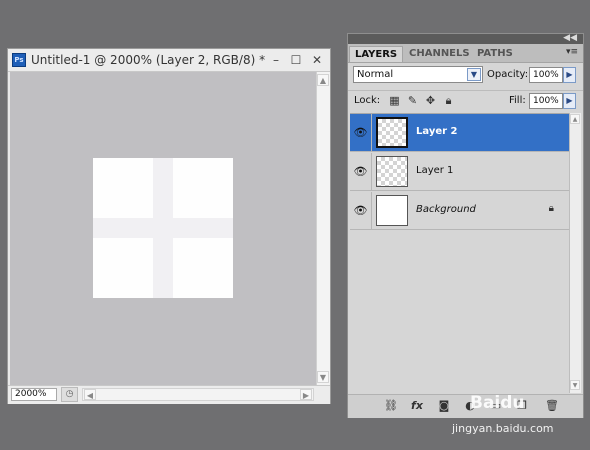 This screenshot has width=590, height=450. I want to click on lock-label: Lock:, so click(367, 100).